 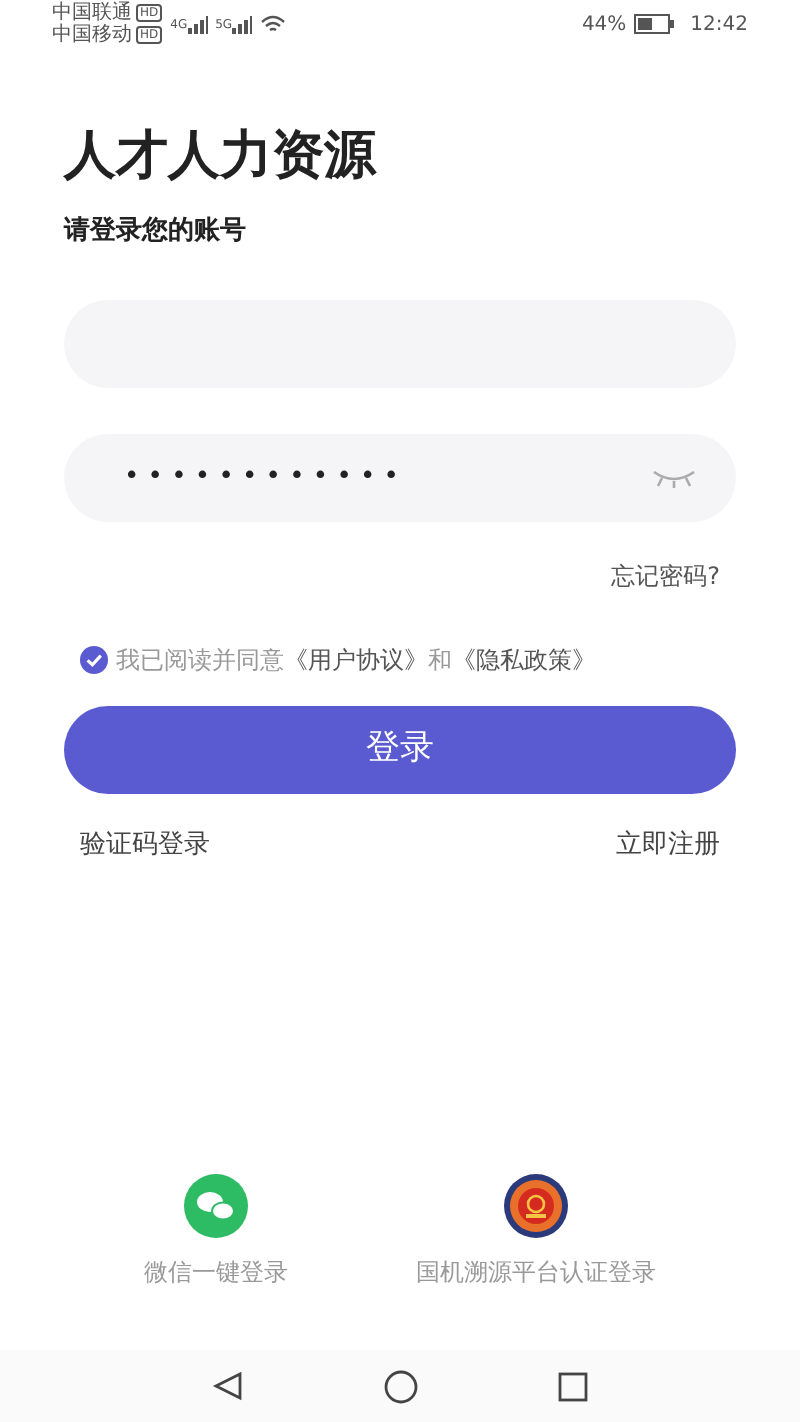 I want to click on recent-apps-icon, so click(x=573, y=1386).